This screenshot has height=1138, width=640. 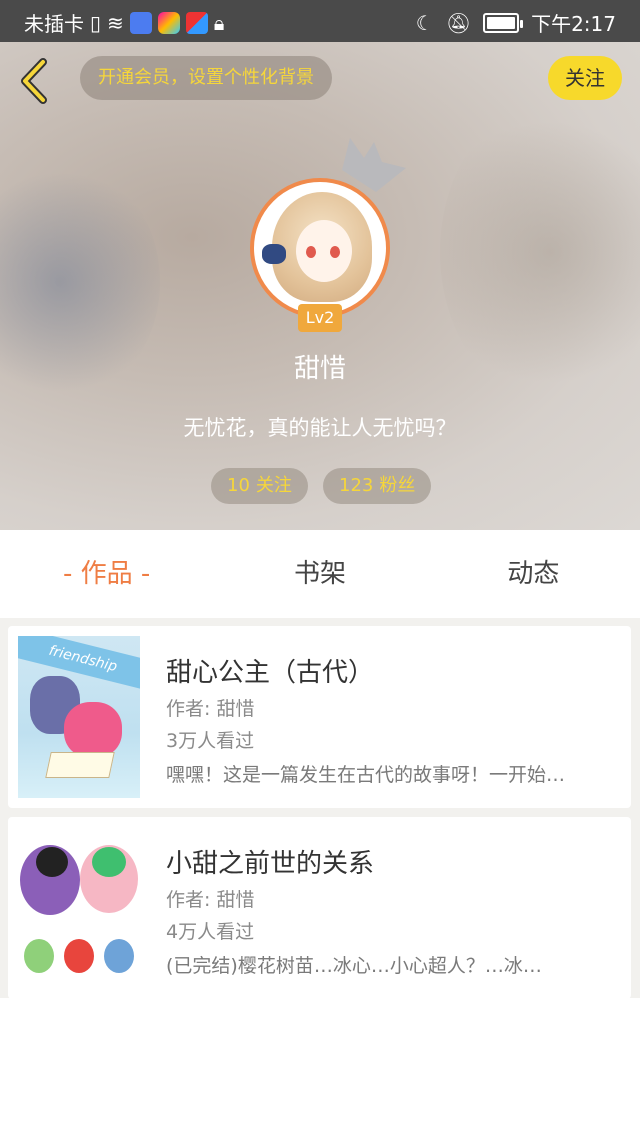 What do you see at coordinates (320, 318) in the screenshot?
I see `level-badge: Lv2` at bounding box center [320, 318].